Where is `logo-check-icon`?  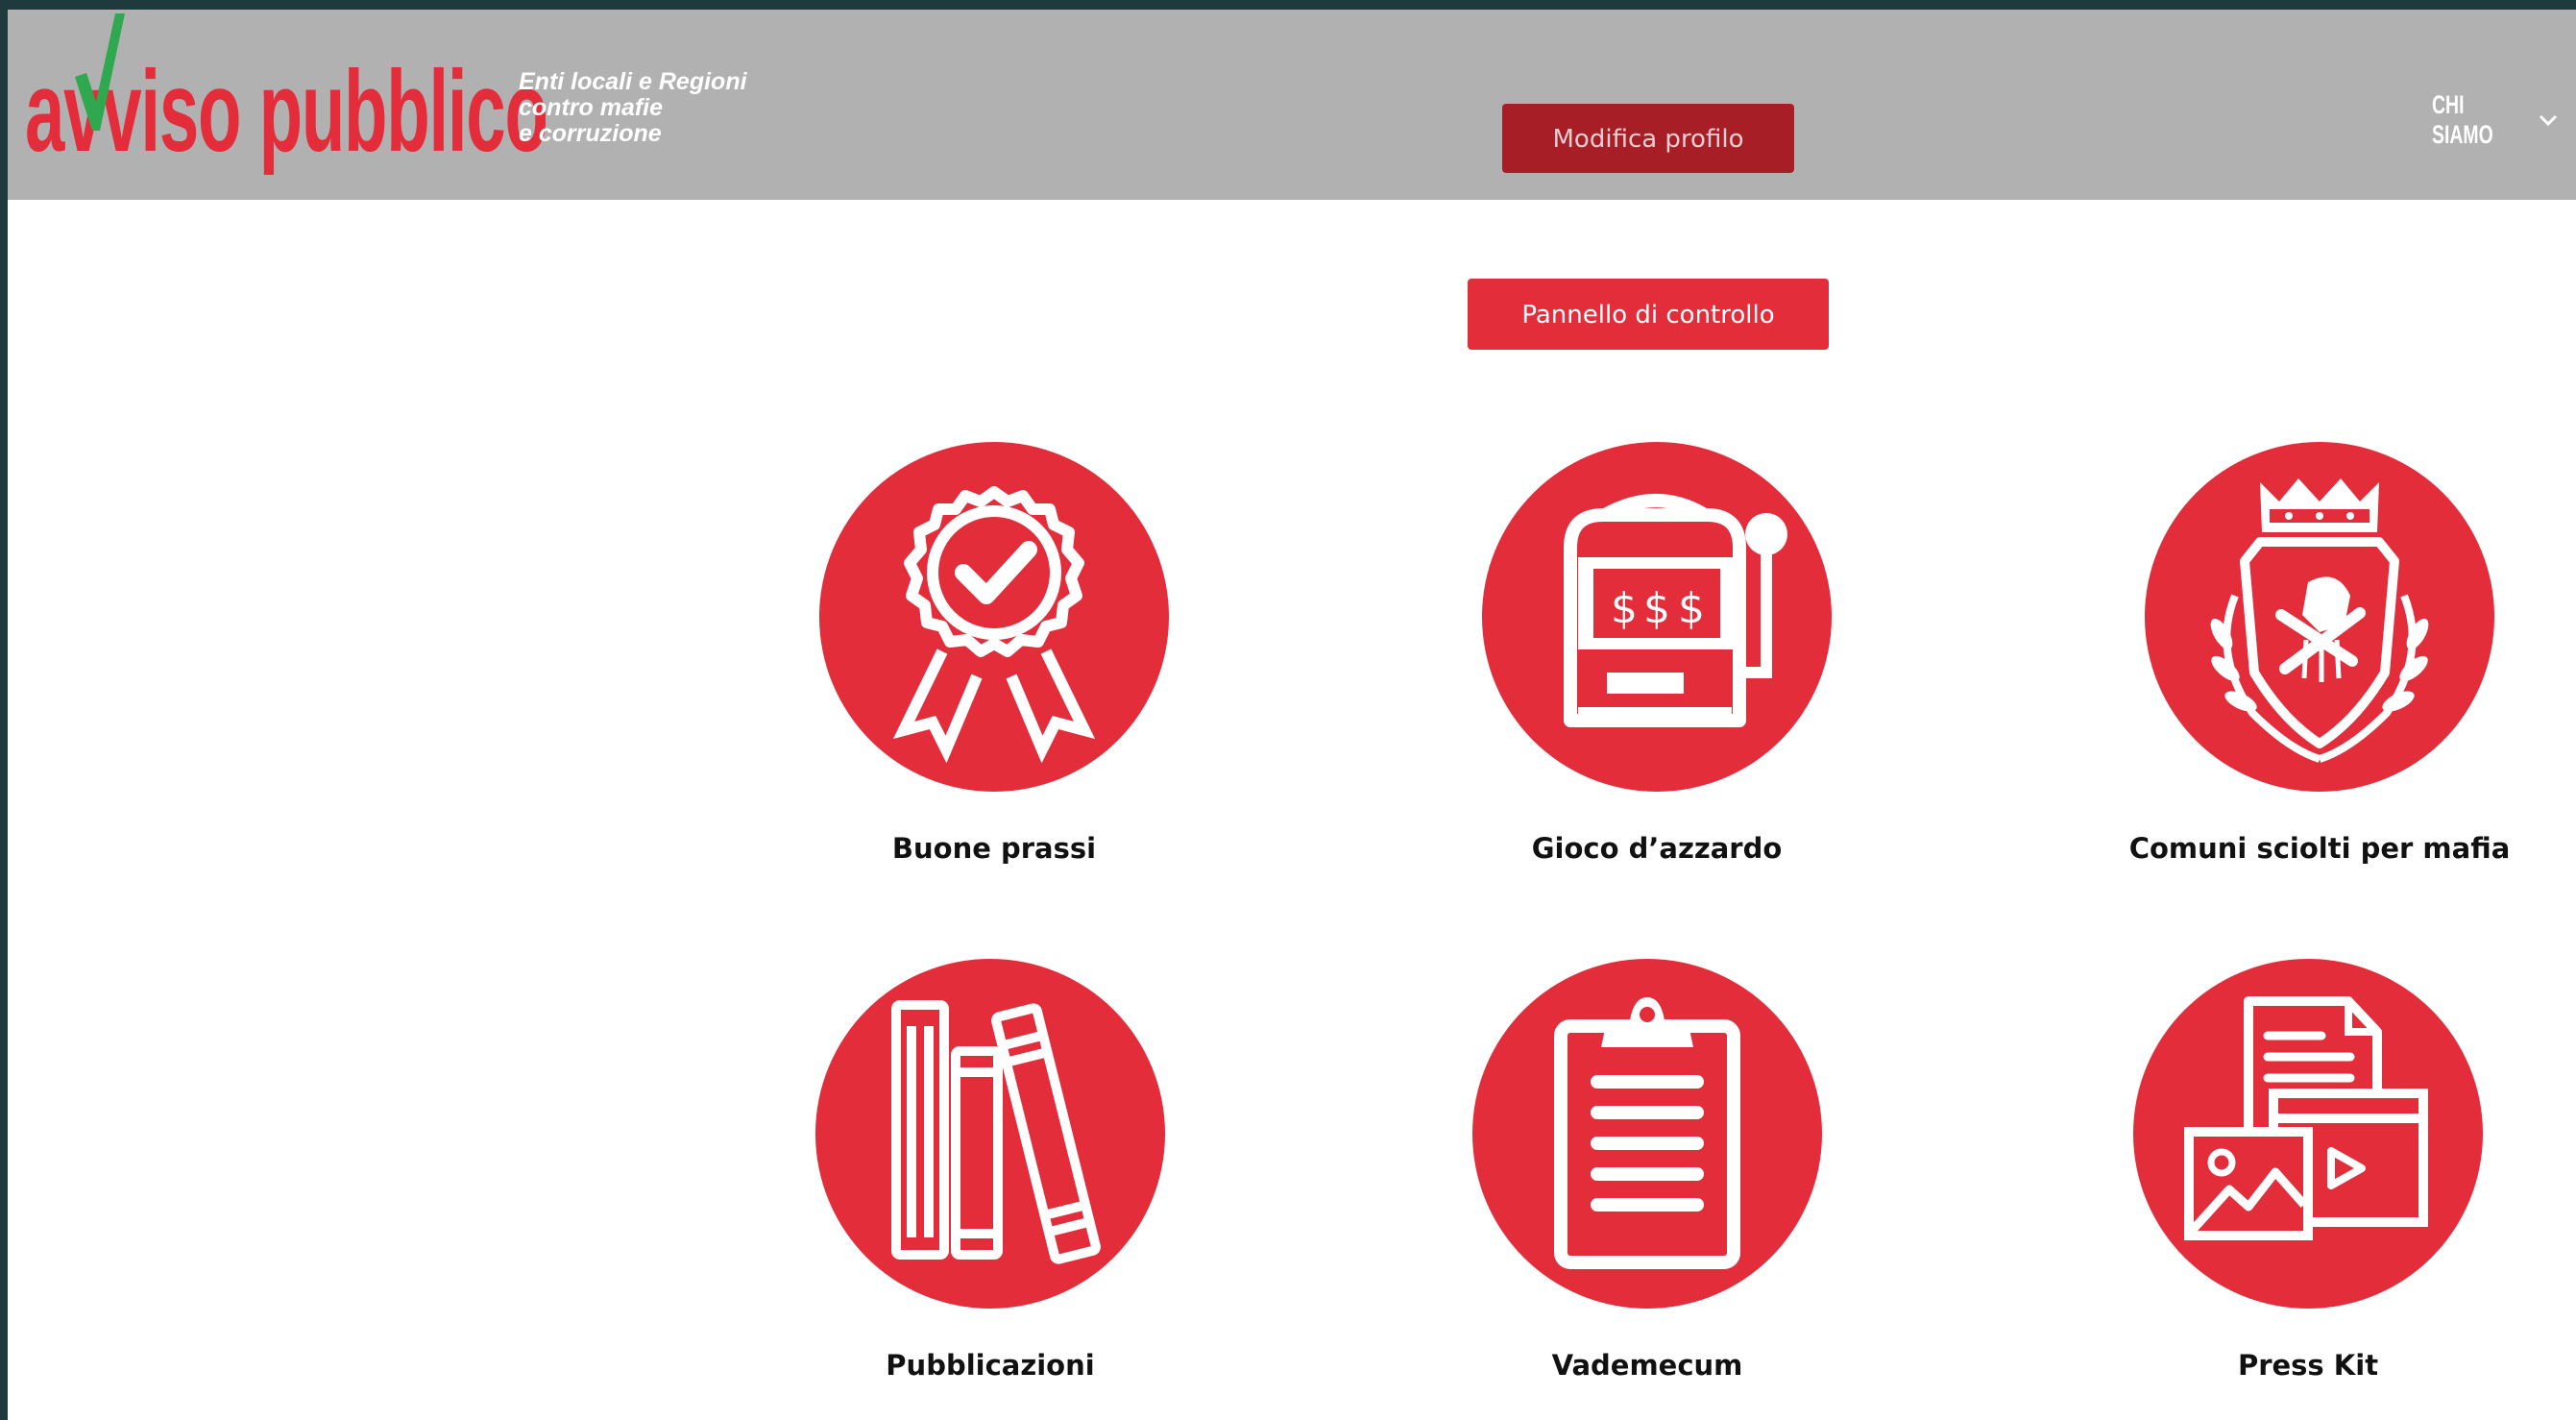
logo-check-icon is located at coordinates (100, 72).